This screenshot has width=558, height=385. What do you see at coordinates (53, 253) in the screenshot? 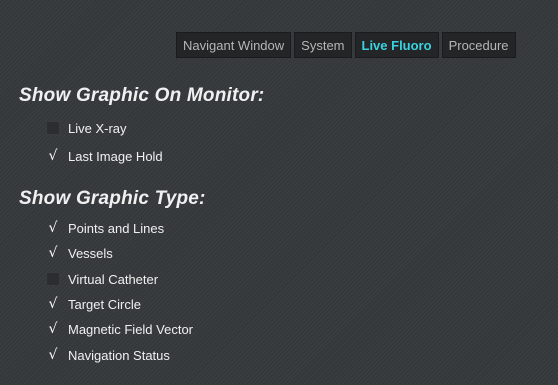
I see `checkbox-vessels: √` at bounding box center [53, 253].